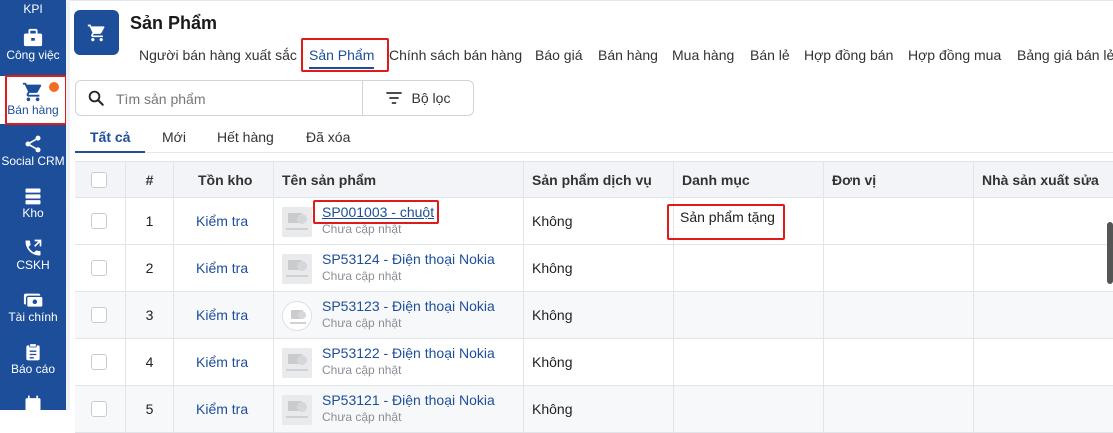  What do you see at coordinates (33, 37) in the screenshot?
I see `briefcase-icon` at bounding box center [33, 37].